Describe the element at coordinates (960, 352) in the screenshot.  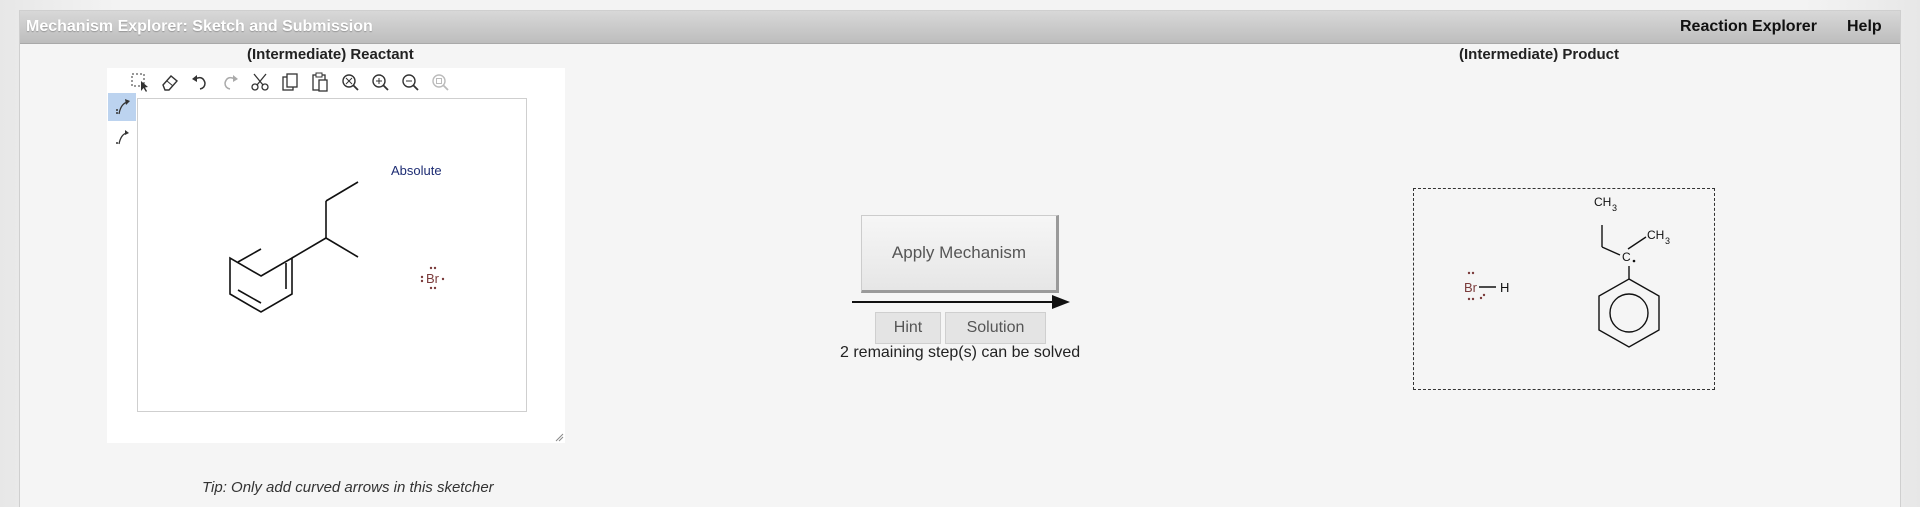
I see `remaining-steps-status: 2 remaining step(s) can be solved` at that location.